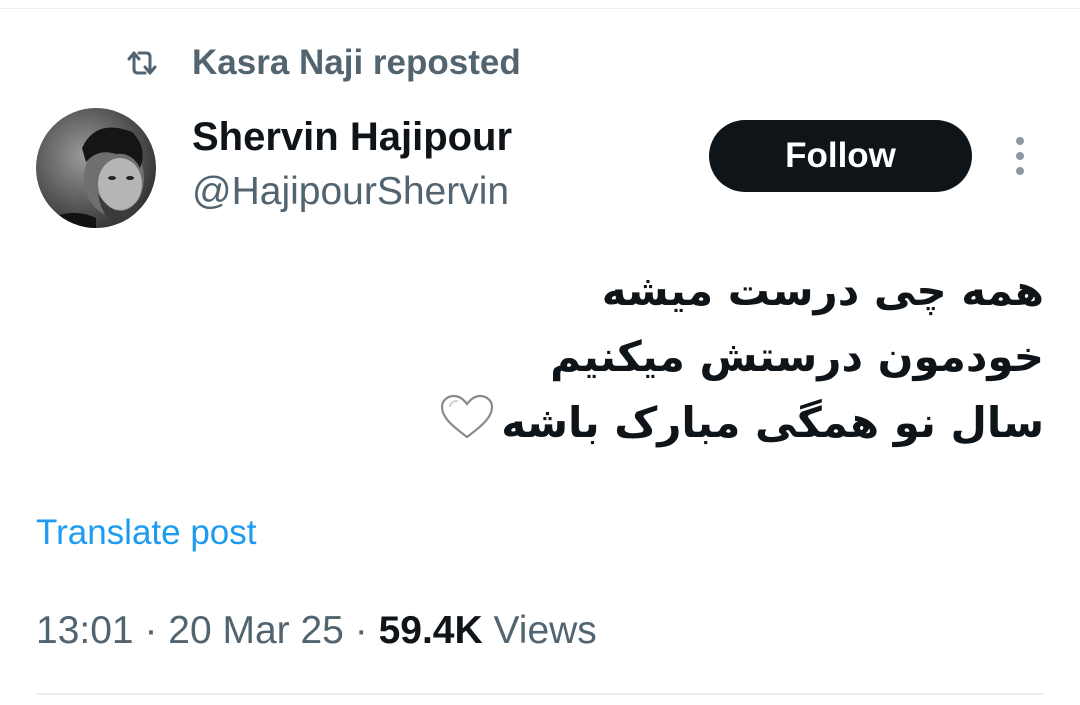  Describe the element at coordinates (540, 8) in the screenshot. I see `top-divider` at that location.